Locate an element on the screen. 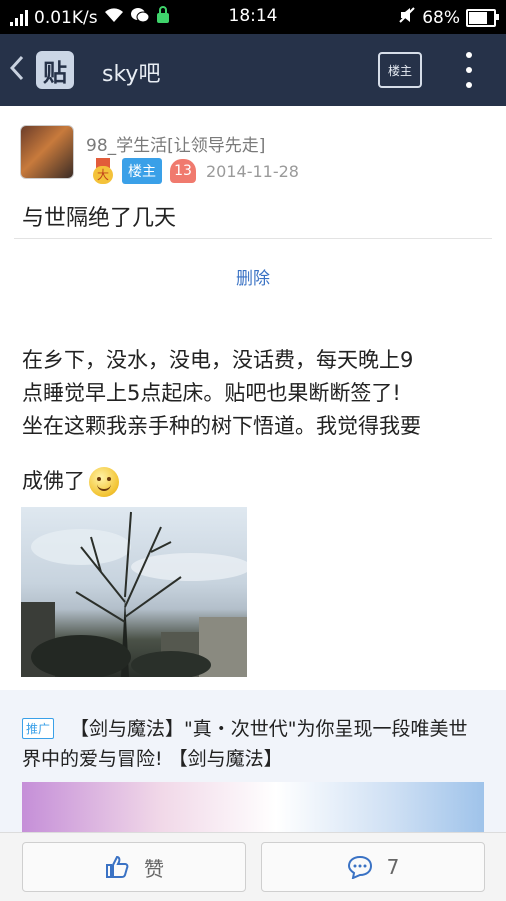  status-bar: 0.01K/s 18:14 68% is located at coordinates (253, 17).